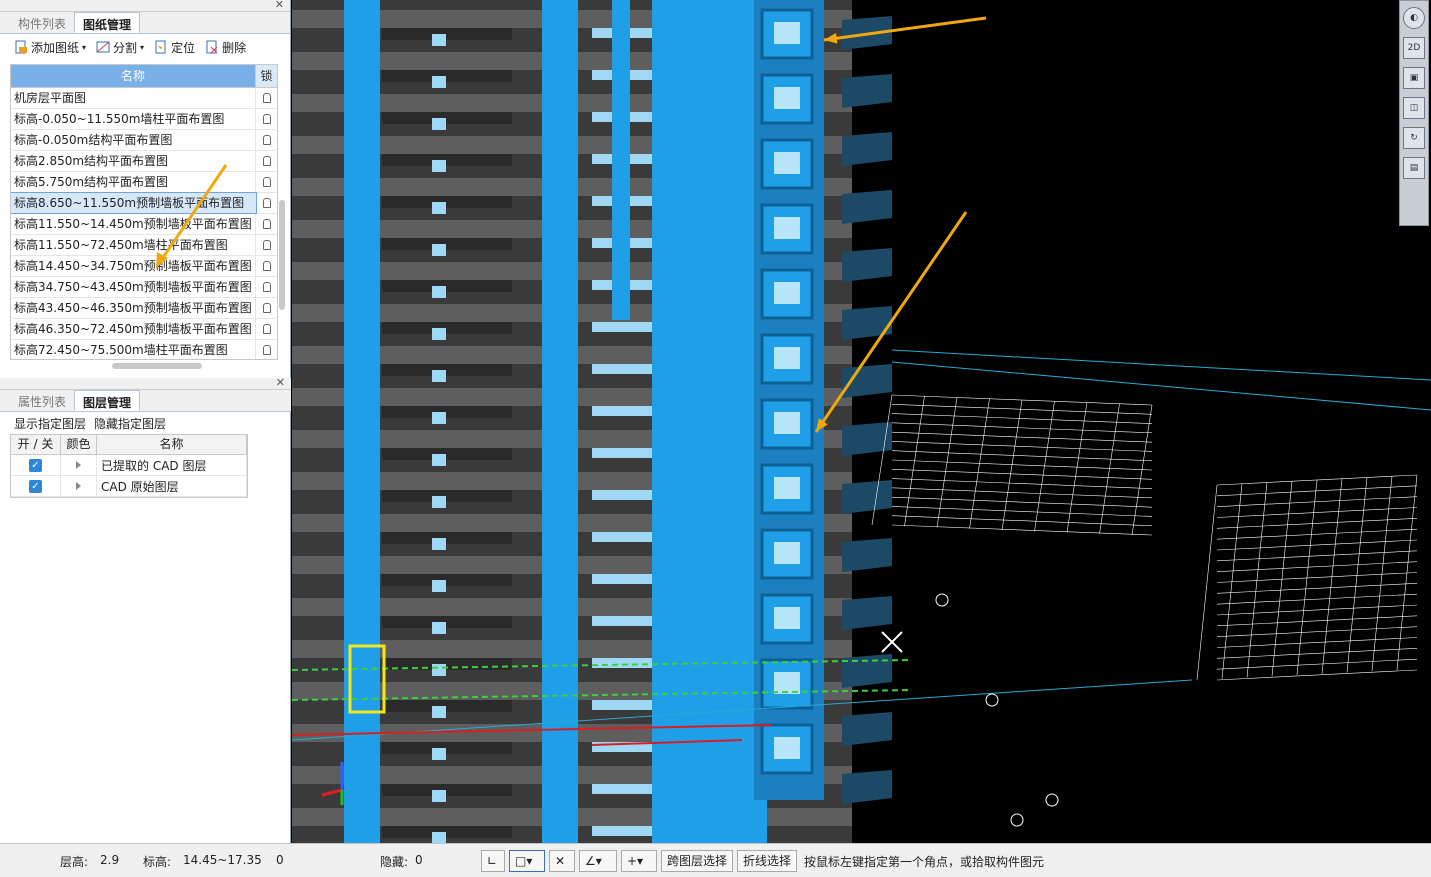  I want to click on angle-icon: ∠▾, so click(598, 861).